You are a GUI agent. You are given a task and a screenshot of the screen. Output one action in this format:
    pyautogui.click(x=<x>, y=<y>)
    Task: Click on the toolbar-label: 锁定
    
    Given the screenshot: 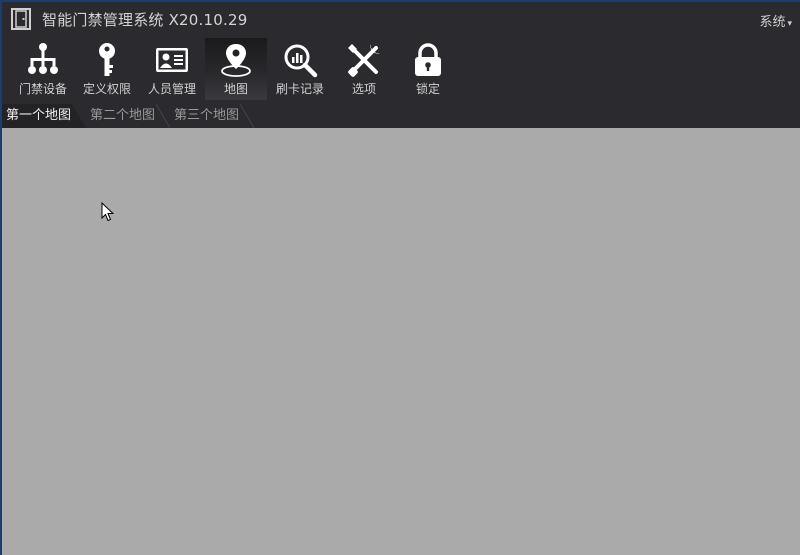 What is the action you would take?
    pyautogui.click(x=427, y=89)
    